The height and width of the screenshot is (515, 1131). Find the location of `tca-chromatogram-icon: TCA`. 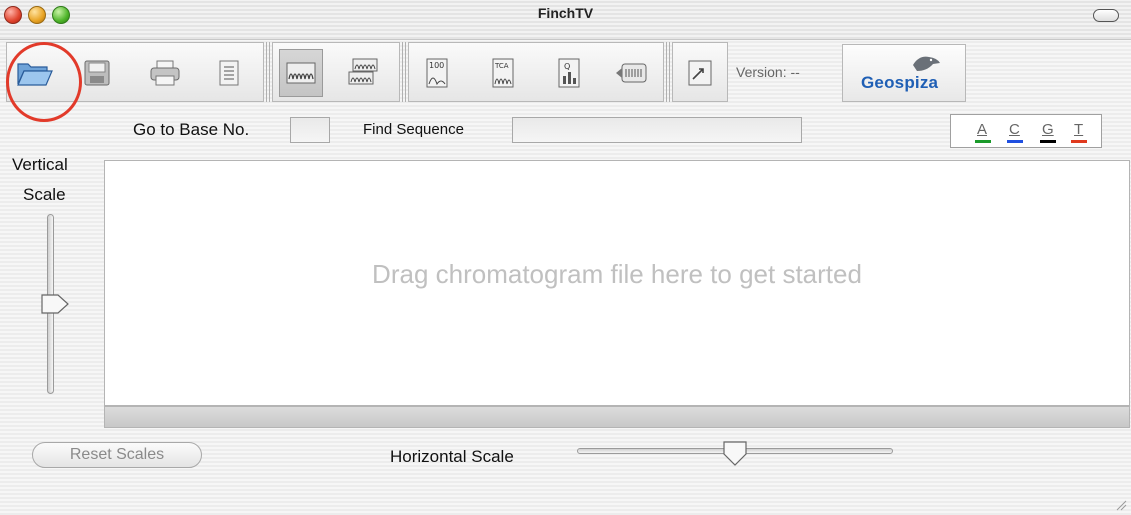

tca-chromatogram-icon: TCA is located at coordinates (503, 73).